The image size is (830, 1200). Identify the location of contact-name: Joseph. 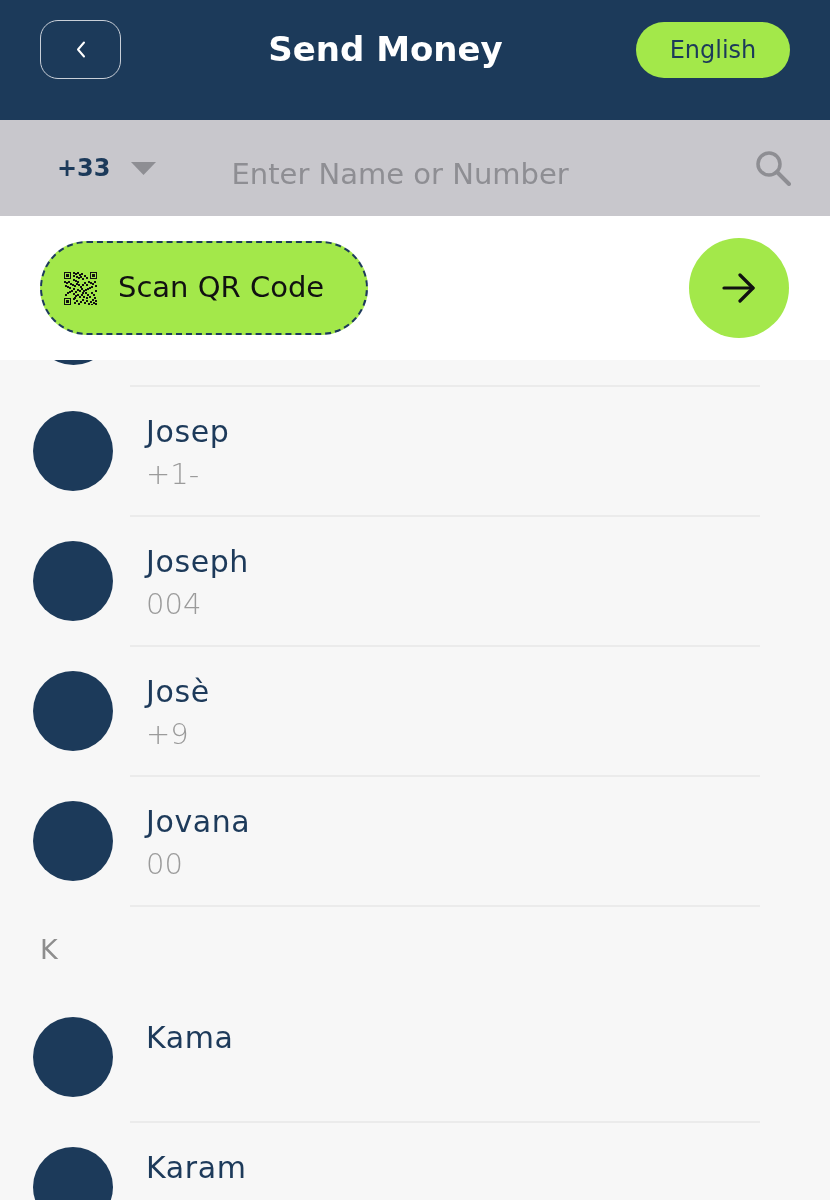
(197, 562).